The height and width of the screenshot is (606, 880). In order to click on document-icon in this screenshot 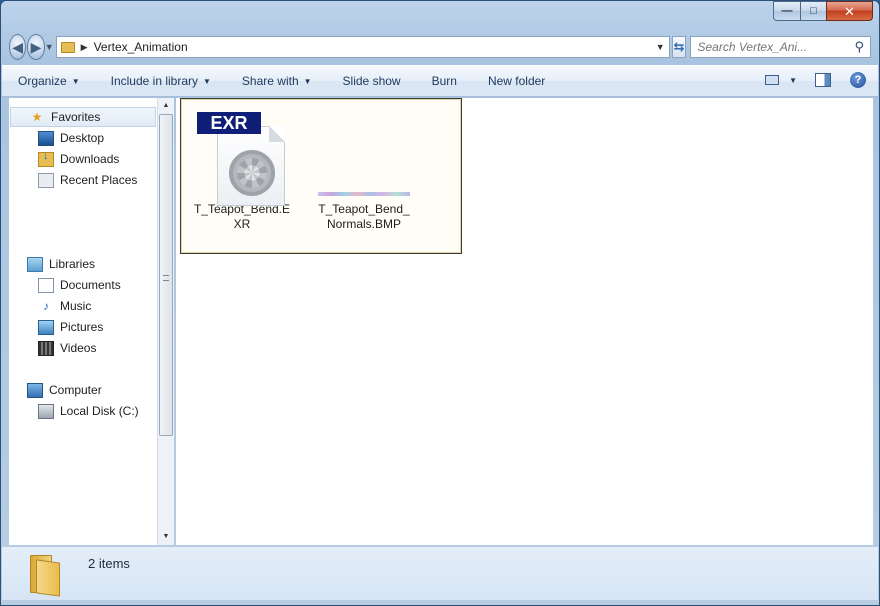, I will do `click(46, 285)`.